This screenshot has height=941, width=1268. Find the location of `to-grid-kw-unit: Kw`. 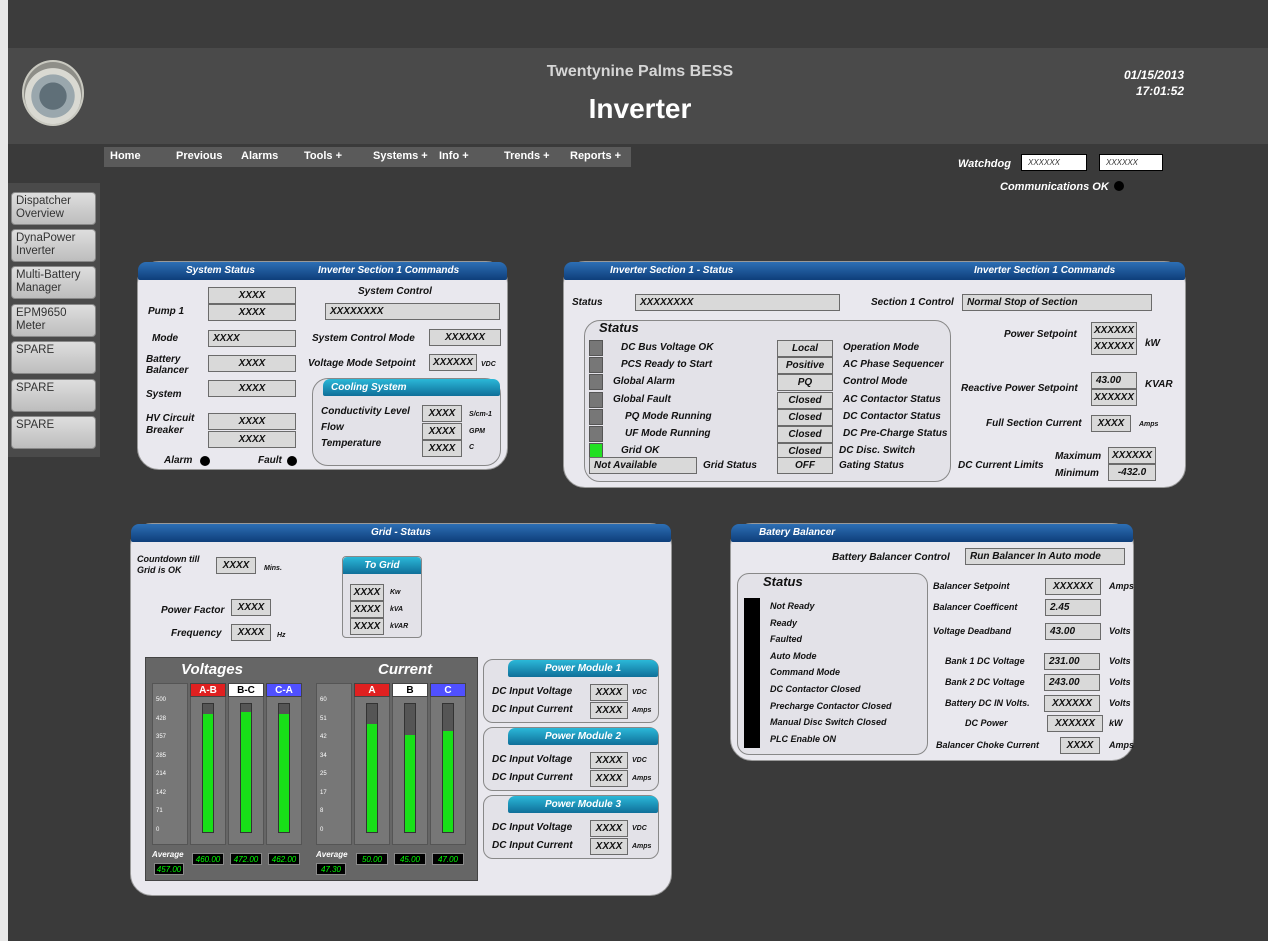

to-grid-kw-unit: Kw is located at coordinates (395, 592).